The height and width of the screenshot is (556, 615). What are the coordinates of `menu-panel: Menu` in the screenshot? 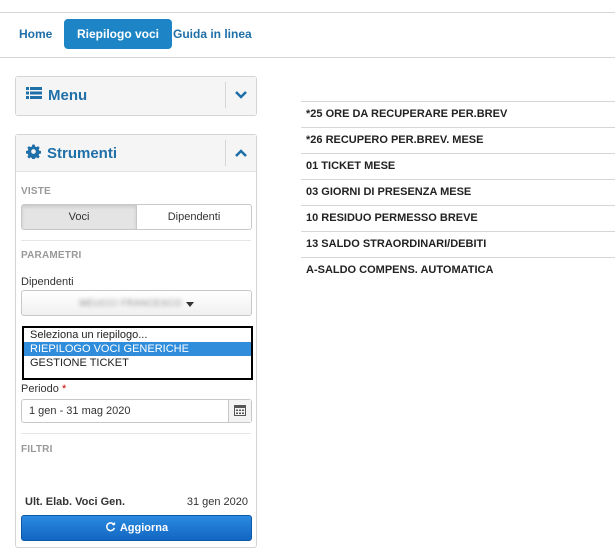 It's located at (136, 96).